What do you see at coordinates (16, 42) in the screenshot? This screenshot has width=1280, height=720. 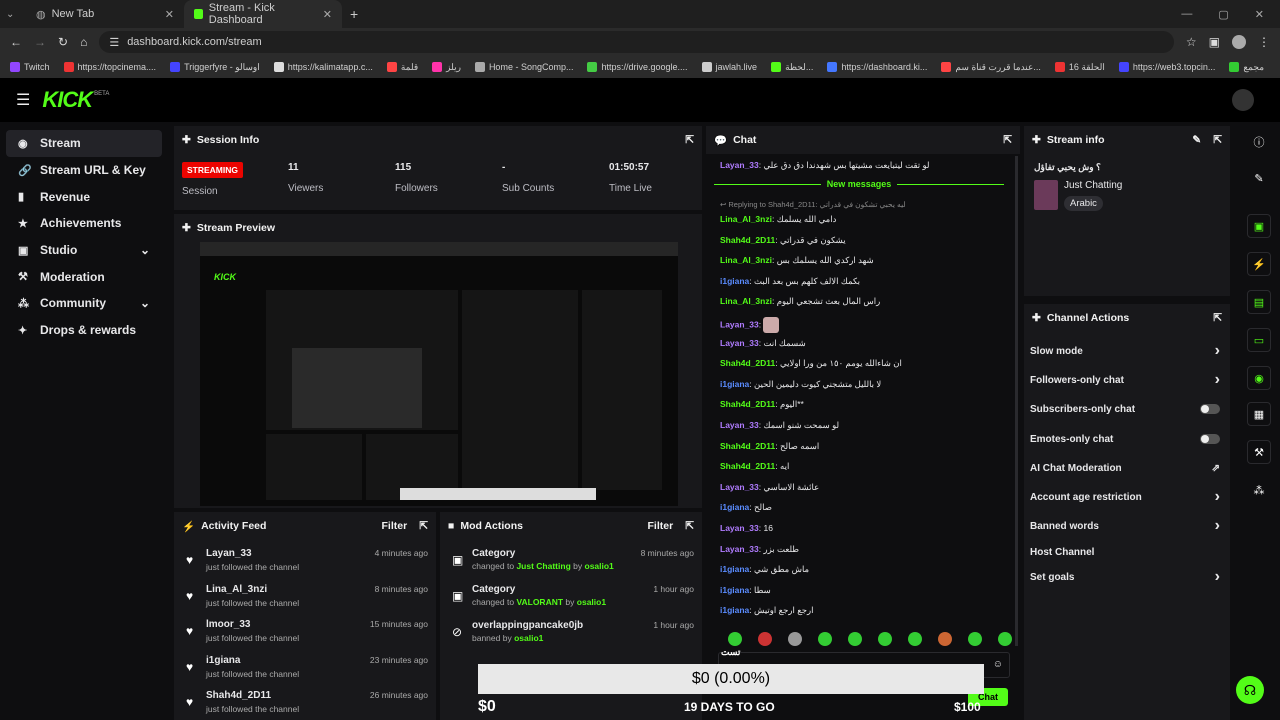 I see `back-arrow-icon: ←` at bounding box center [16, 42].